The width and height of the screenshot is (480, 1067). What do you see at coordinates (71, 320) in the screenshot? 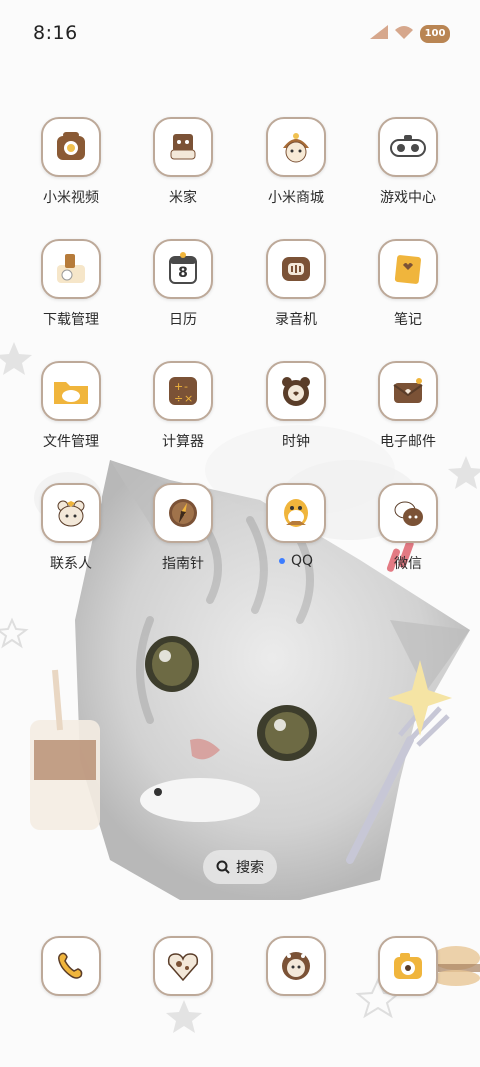
I see `app-label: 下载管理` at bounding box center [71, 320].